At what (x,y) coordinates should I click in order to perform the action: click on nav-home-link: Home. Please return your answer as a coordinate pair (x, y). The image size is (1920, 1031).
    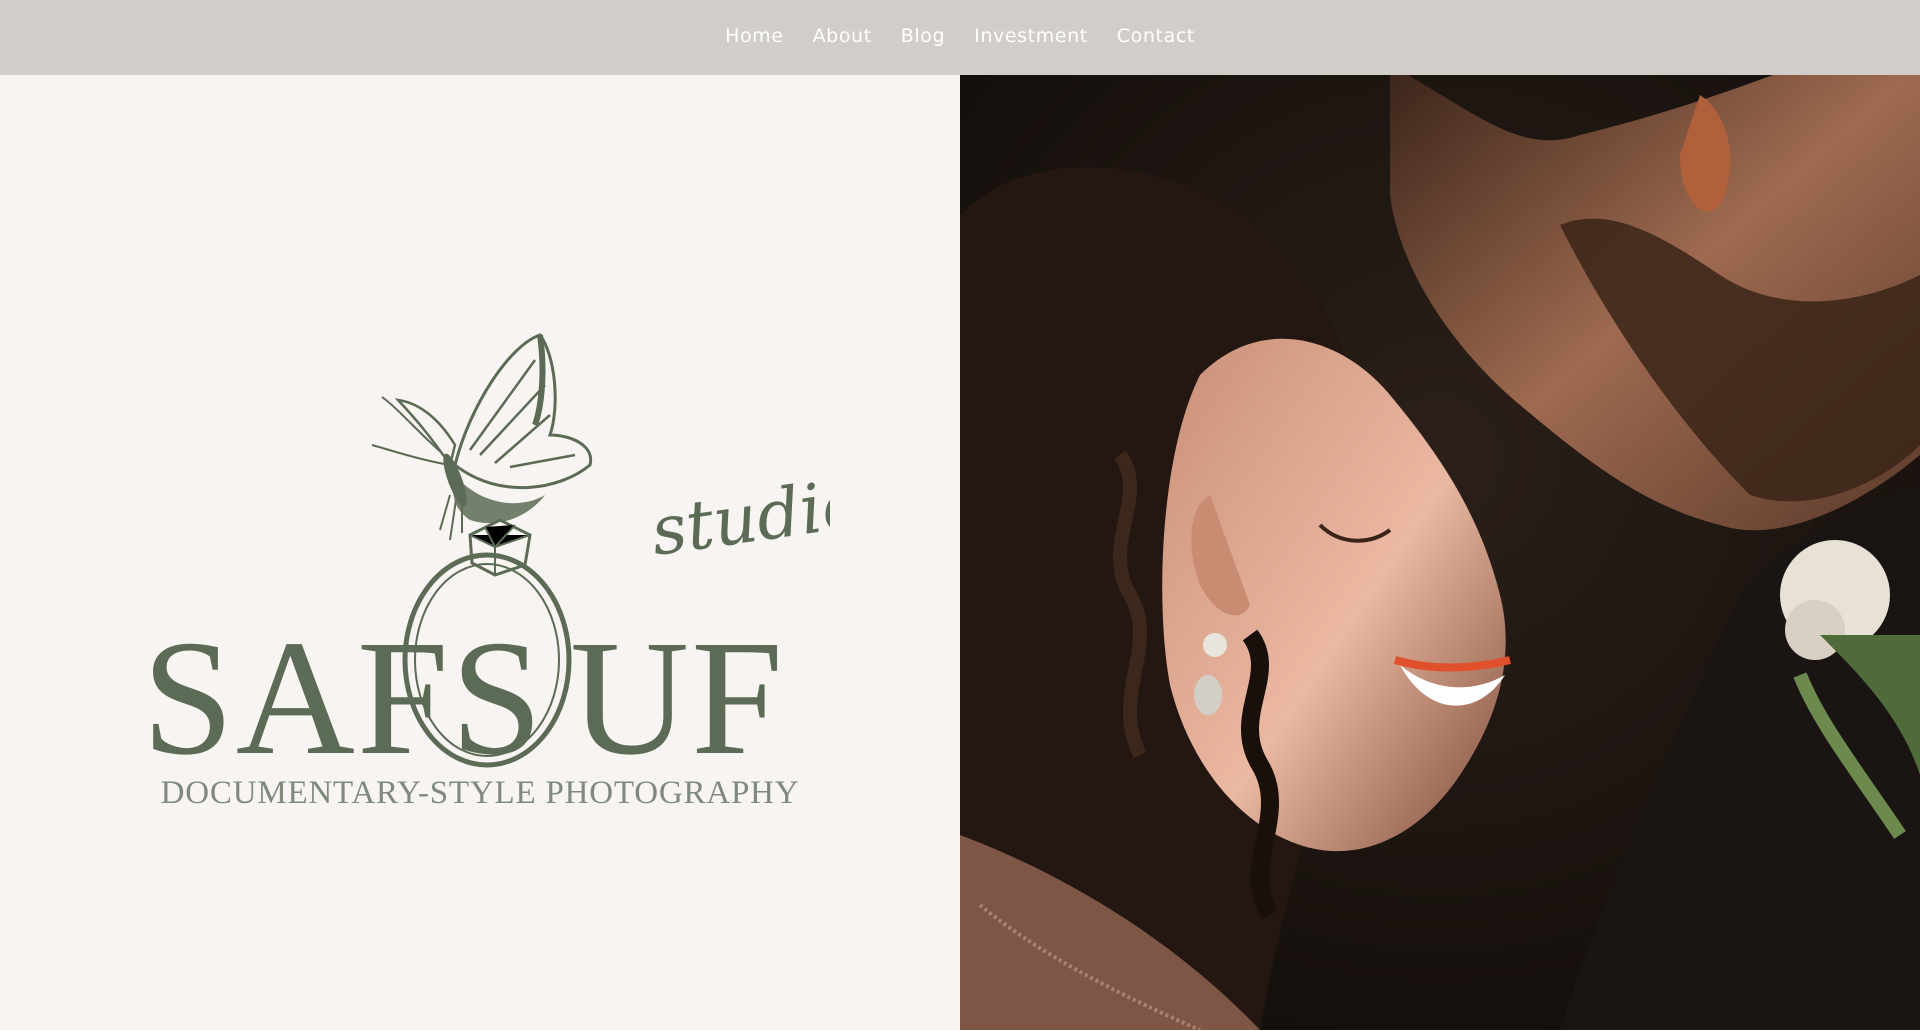
    Looking at the image, I should click on (754, 36).